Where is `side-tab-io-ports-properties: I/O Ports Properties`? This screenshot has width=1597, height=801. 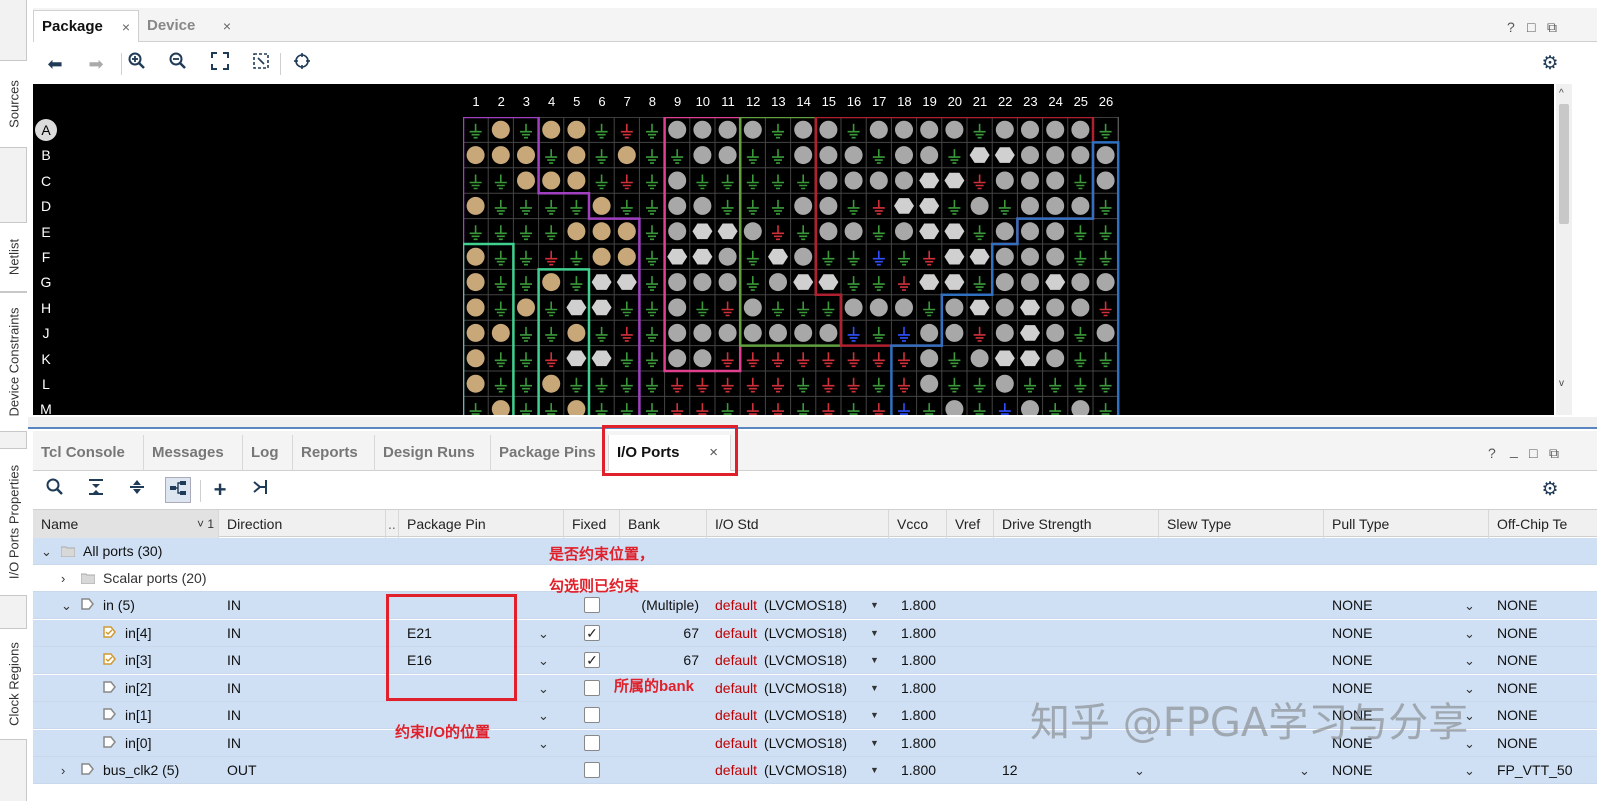
side-tab-io-ports-properties: I/O Ports Properties is located at coordinates (13, 522).